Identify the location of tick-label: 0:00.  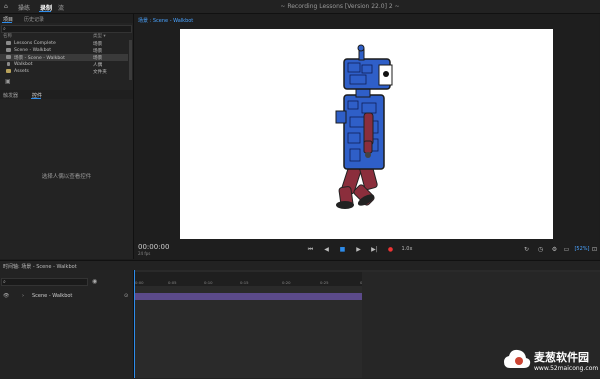
(139, 282).